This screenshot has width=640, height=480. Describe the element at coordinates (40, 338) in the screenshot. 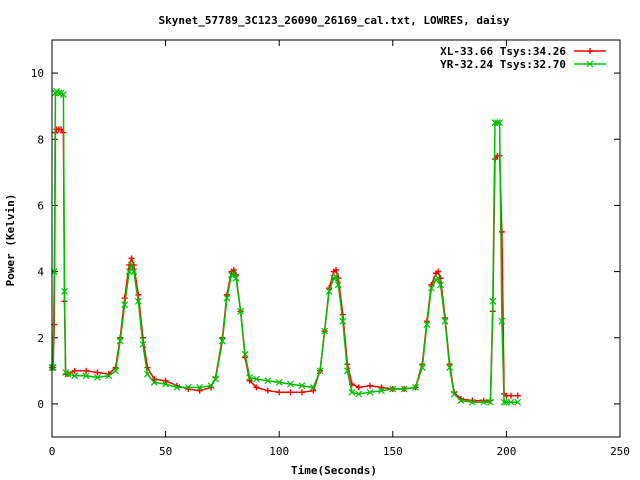

I see `y-tick-label: 2` at that location.